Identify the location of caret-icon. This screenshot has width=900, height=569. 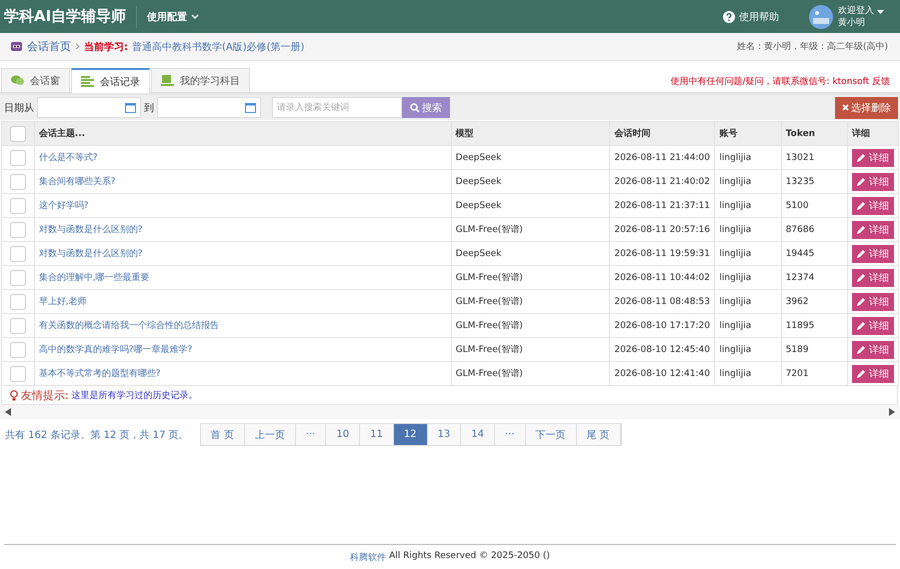
(880, 12).